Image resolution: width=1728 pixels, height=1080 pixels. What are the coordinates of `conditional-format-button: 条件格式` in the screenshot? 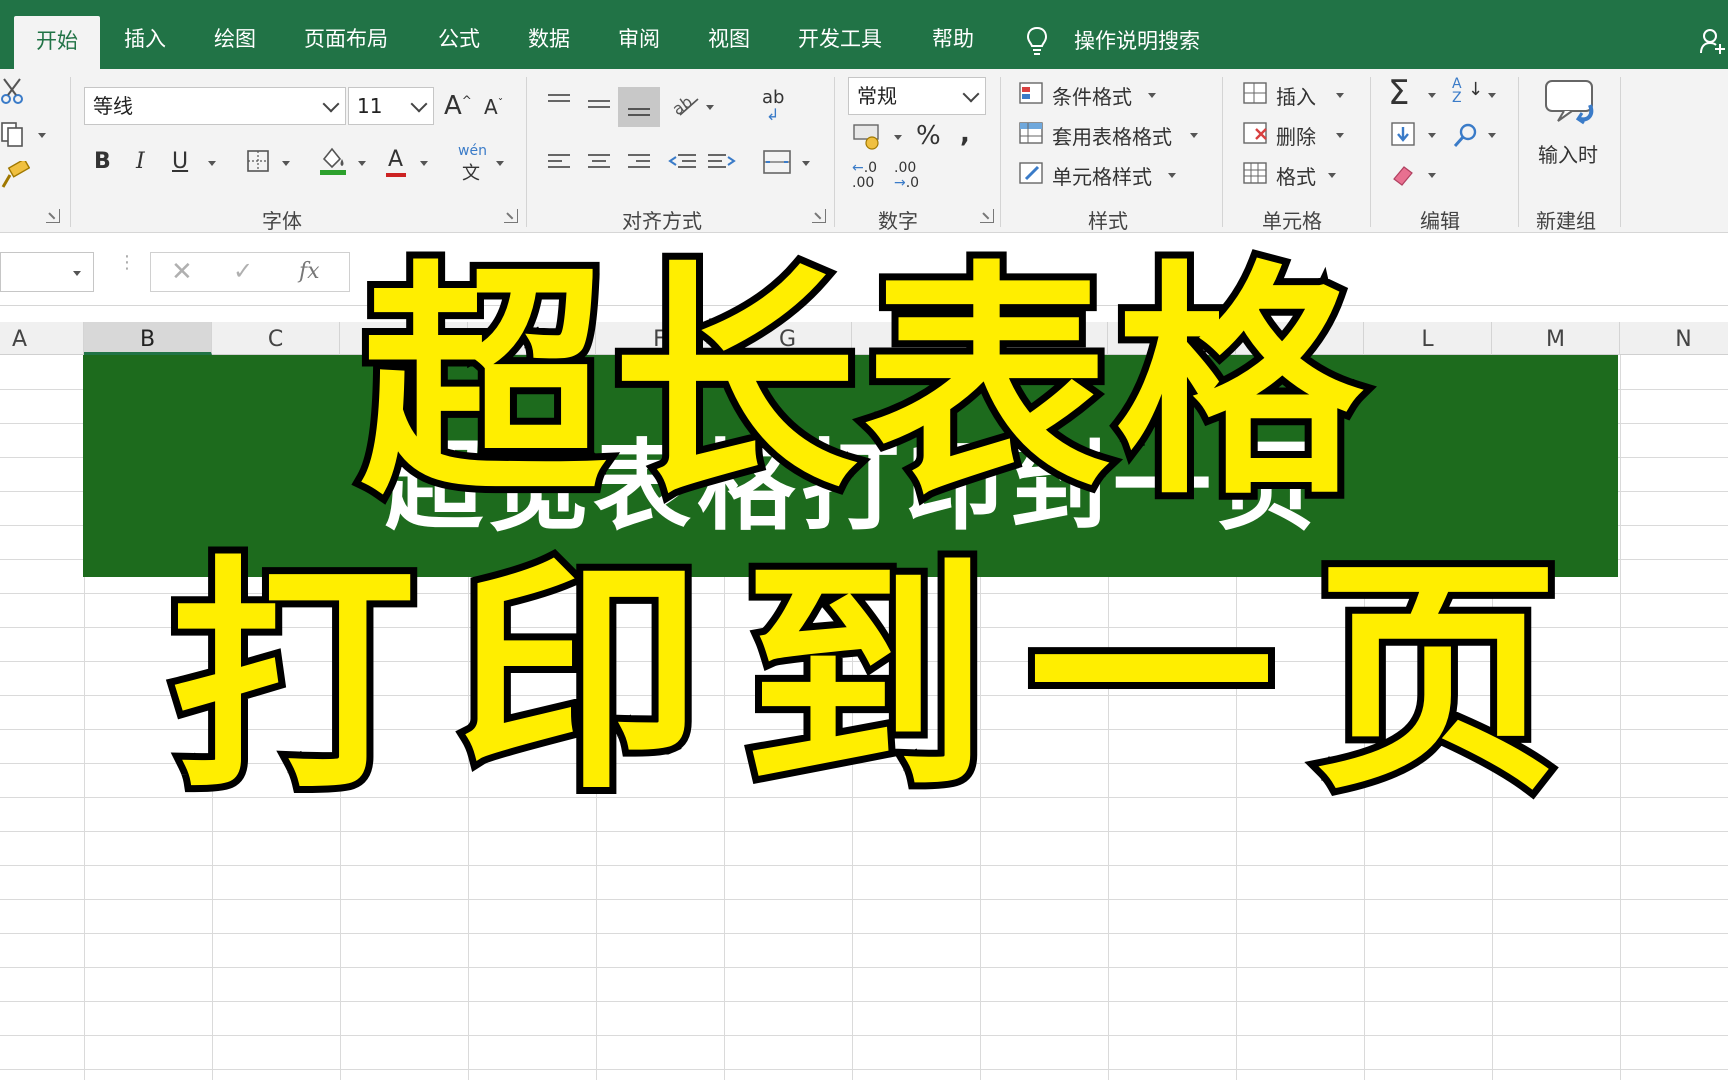 It's located at (1092, 95).